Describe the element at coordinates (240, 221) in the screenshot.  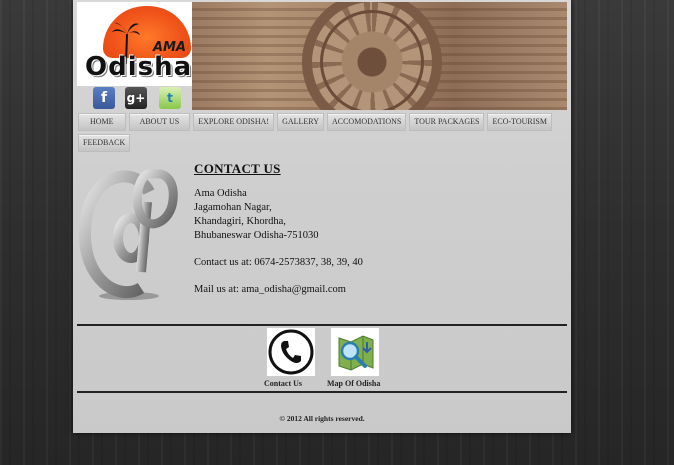
I see `address-line: Khandagiri, Khordha,` at that location.